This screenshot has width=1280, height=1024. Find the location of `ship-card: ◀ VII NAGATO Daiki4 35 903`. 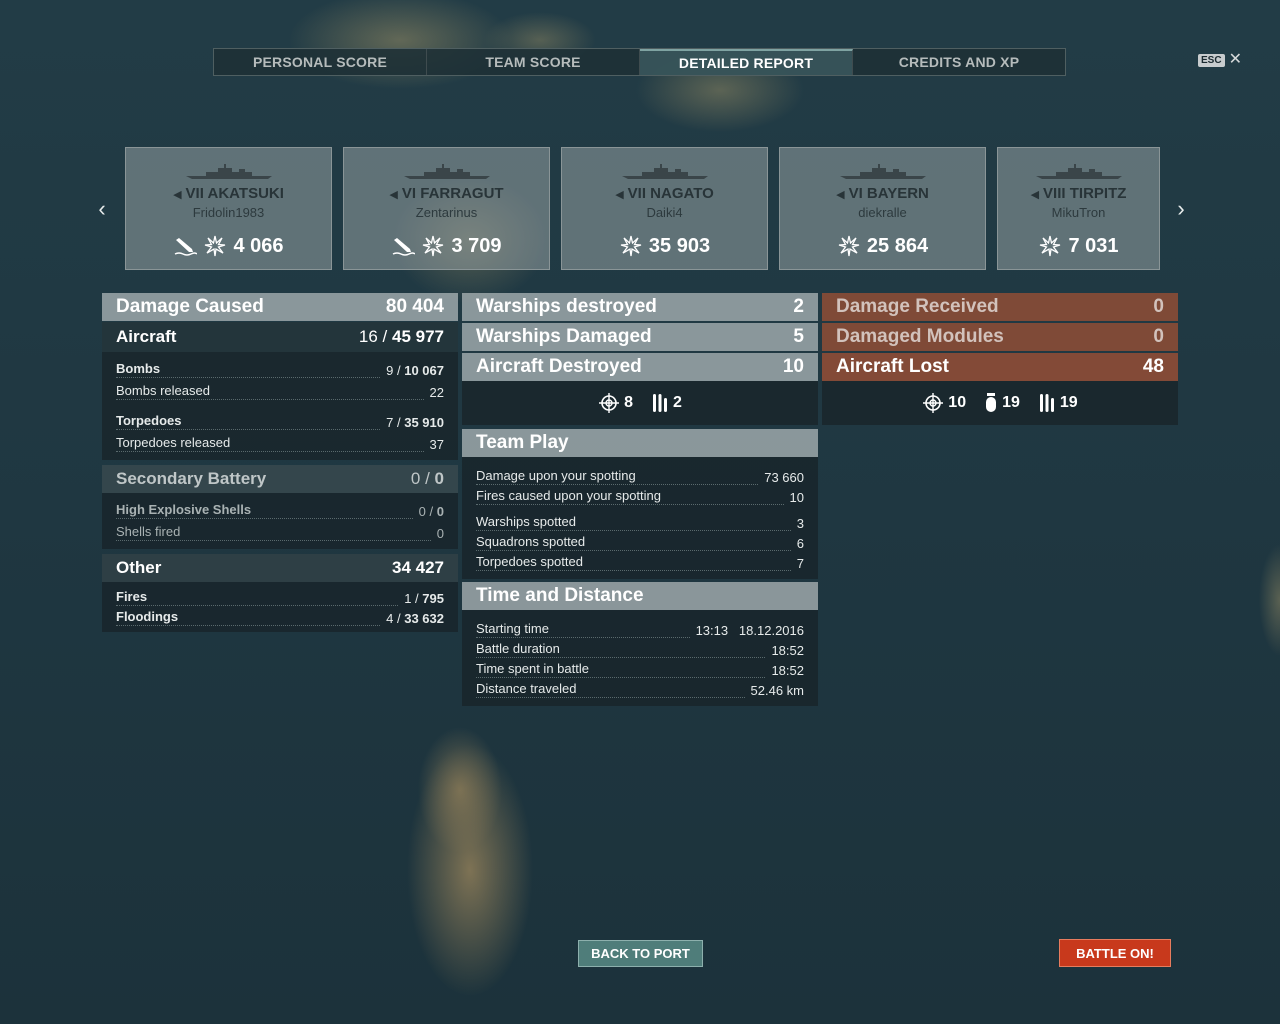

ship-card: ◀ VII NAGATO Daiki4 35 903 is located at coordinates (664, 208).